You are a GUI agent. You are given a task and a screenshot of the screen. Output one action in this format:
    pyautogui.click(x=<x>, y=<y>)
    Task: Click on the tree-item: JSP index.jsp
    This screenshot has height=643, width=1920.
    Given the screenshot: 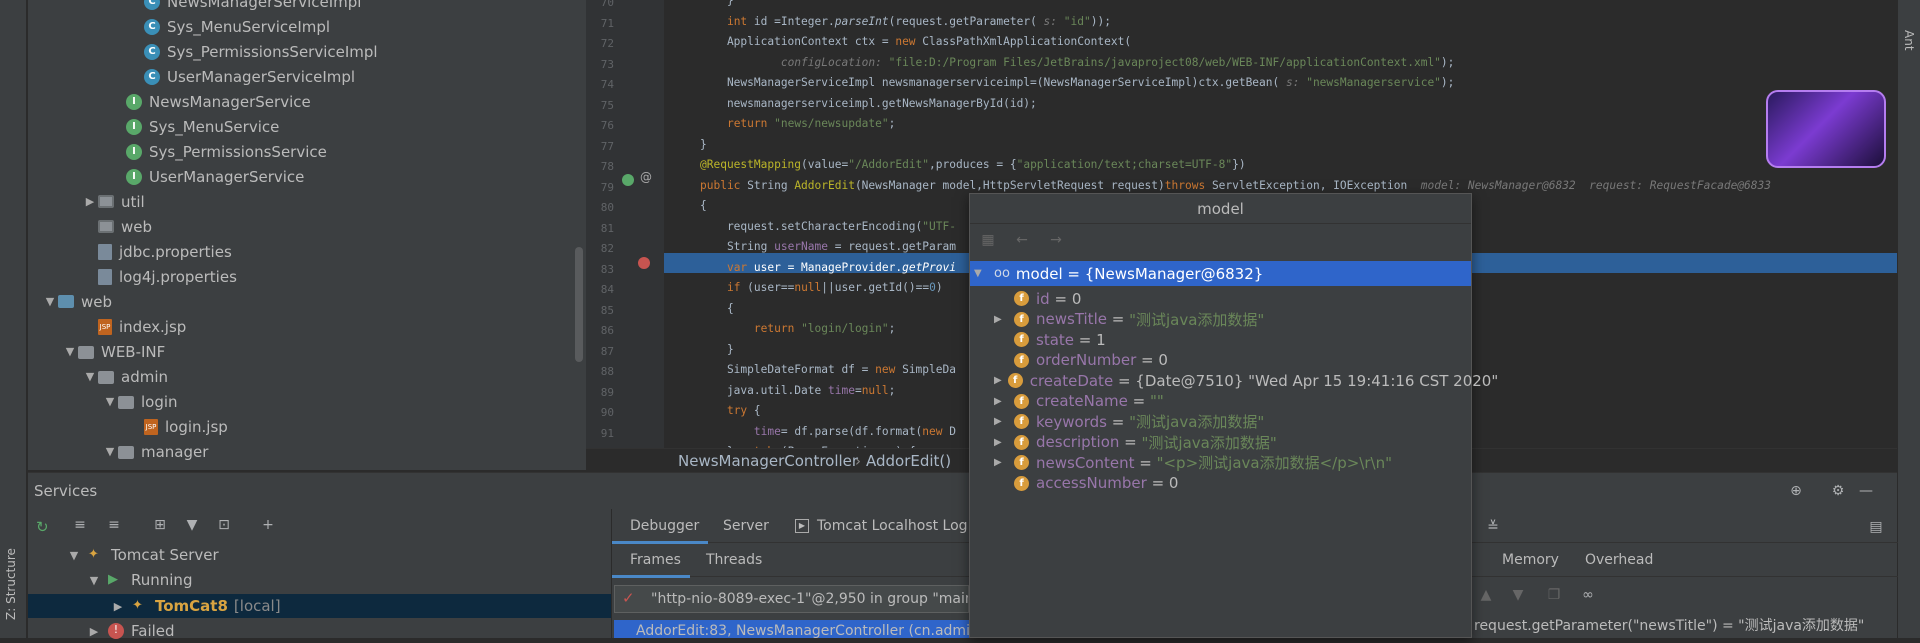 What is the action you would take?
    pyautogui.click(x=134, y=326)
    